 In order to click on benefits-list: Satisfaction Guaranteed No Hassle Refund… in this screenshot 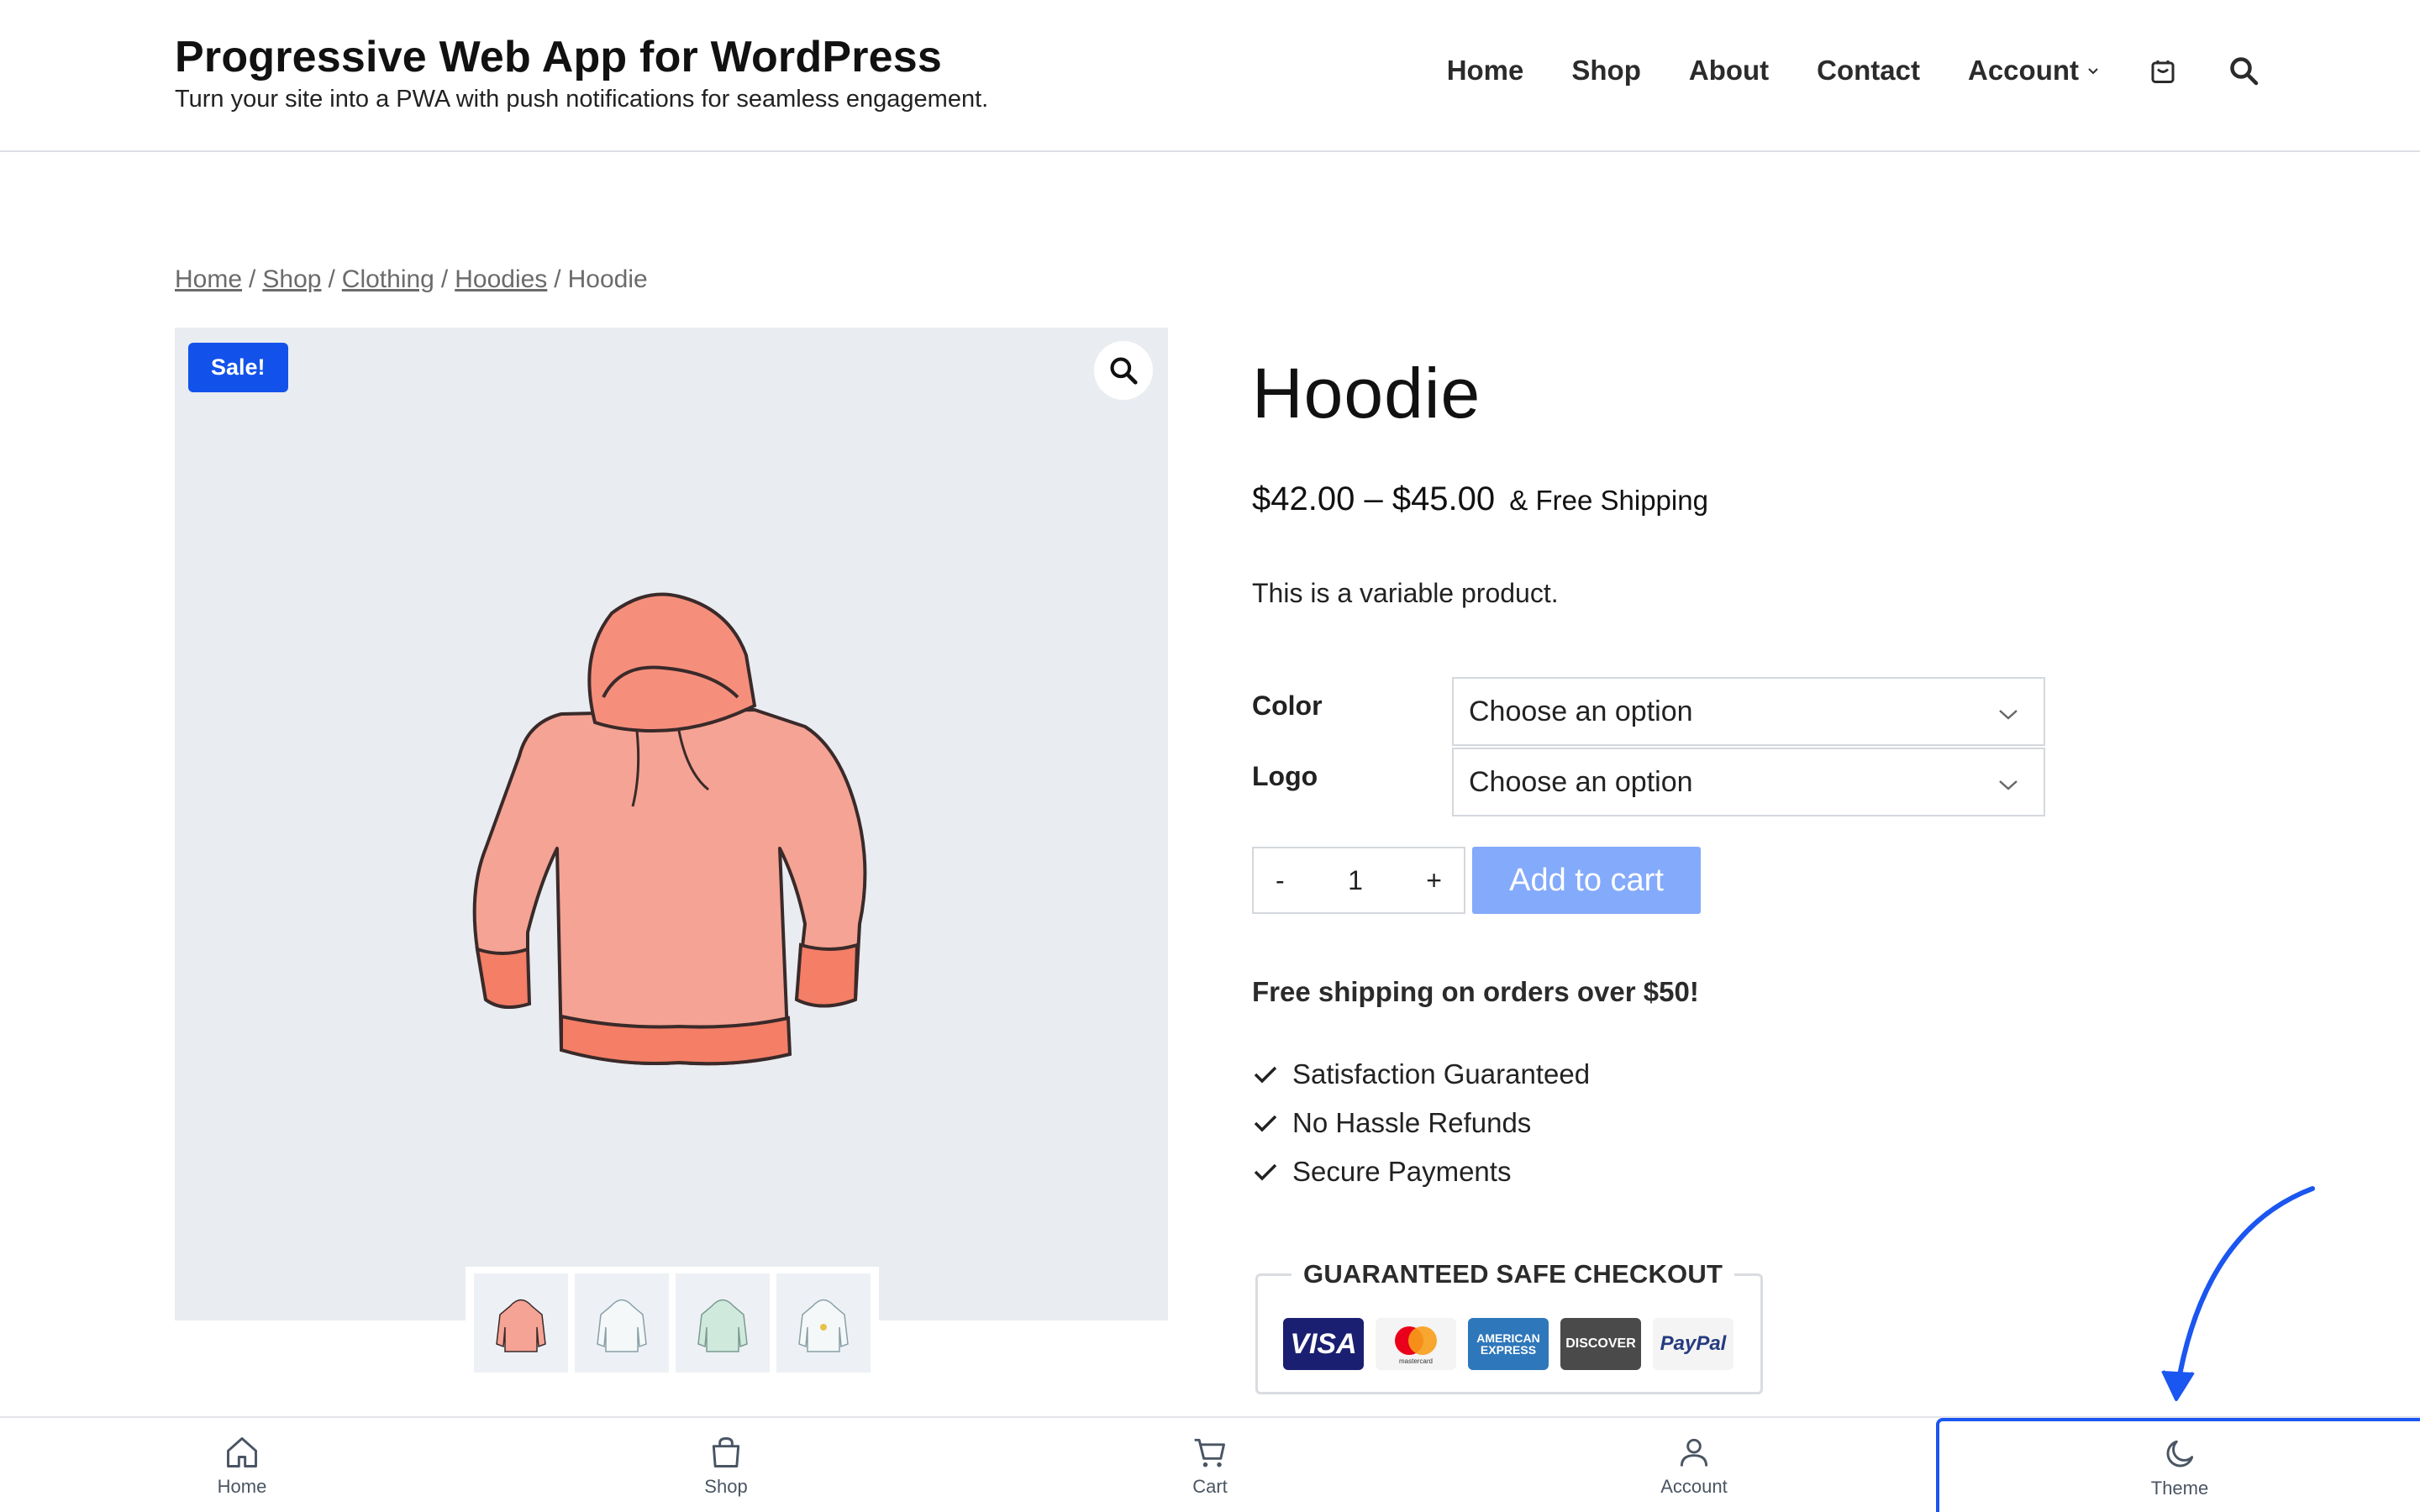, I will do `click(1421, 1123)`.